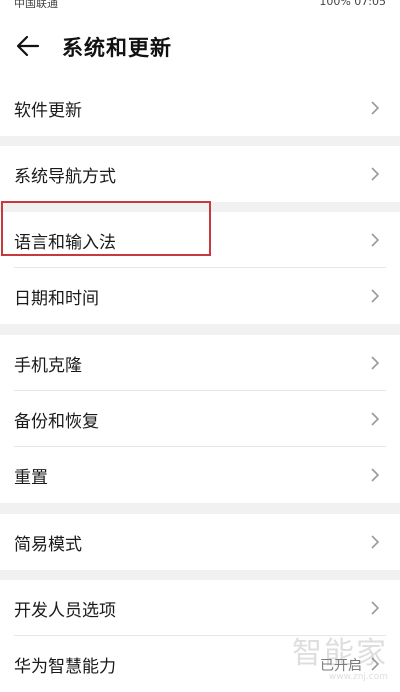 This screenshot has width=400, height=692. What do you see at coordinates (65, 177) in the screenshot?
I see `settings-item-label: 系统导航方式` at bounding box center [65, 177].